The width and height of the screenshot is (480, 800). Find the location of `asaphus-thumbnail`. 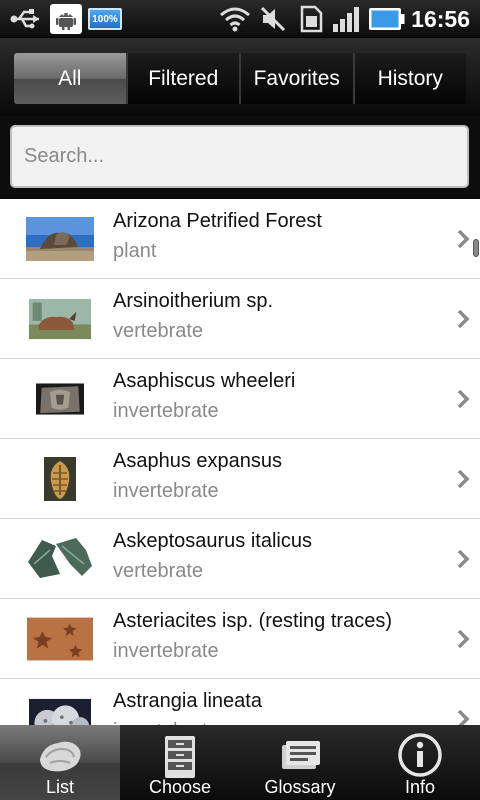

asaphus-thumbnail is located at coordinates (60, 479).